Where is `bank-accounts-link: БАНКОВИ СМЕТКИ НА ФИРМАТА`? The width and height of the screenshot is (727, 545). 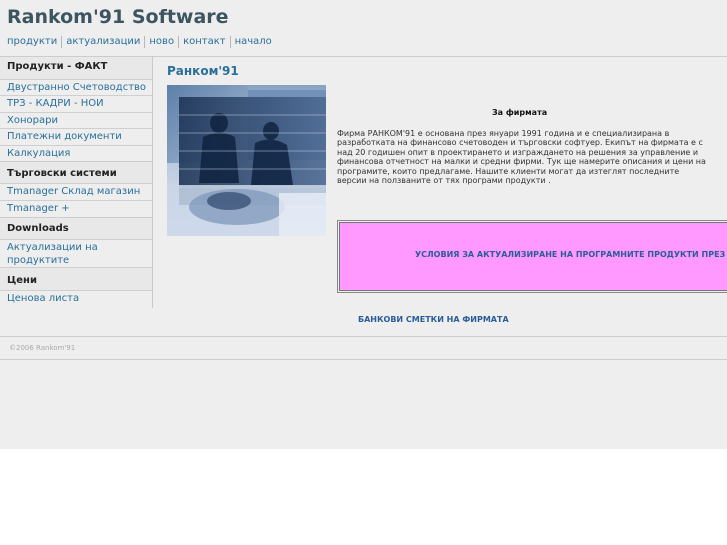 bank-accounts-link: БАНКОВИ СМЕТКИ НА ФИРМАТА is located at coordinates (433, 319).